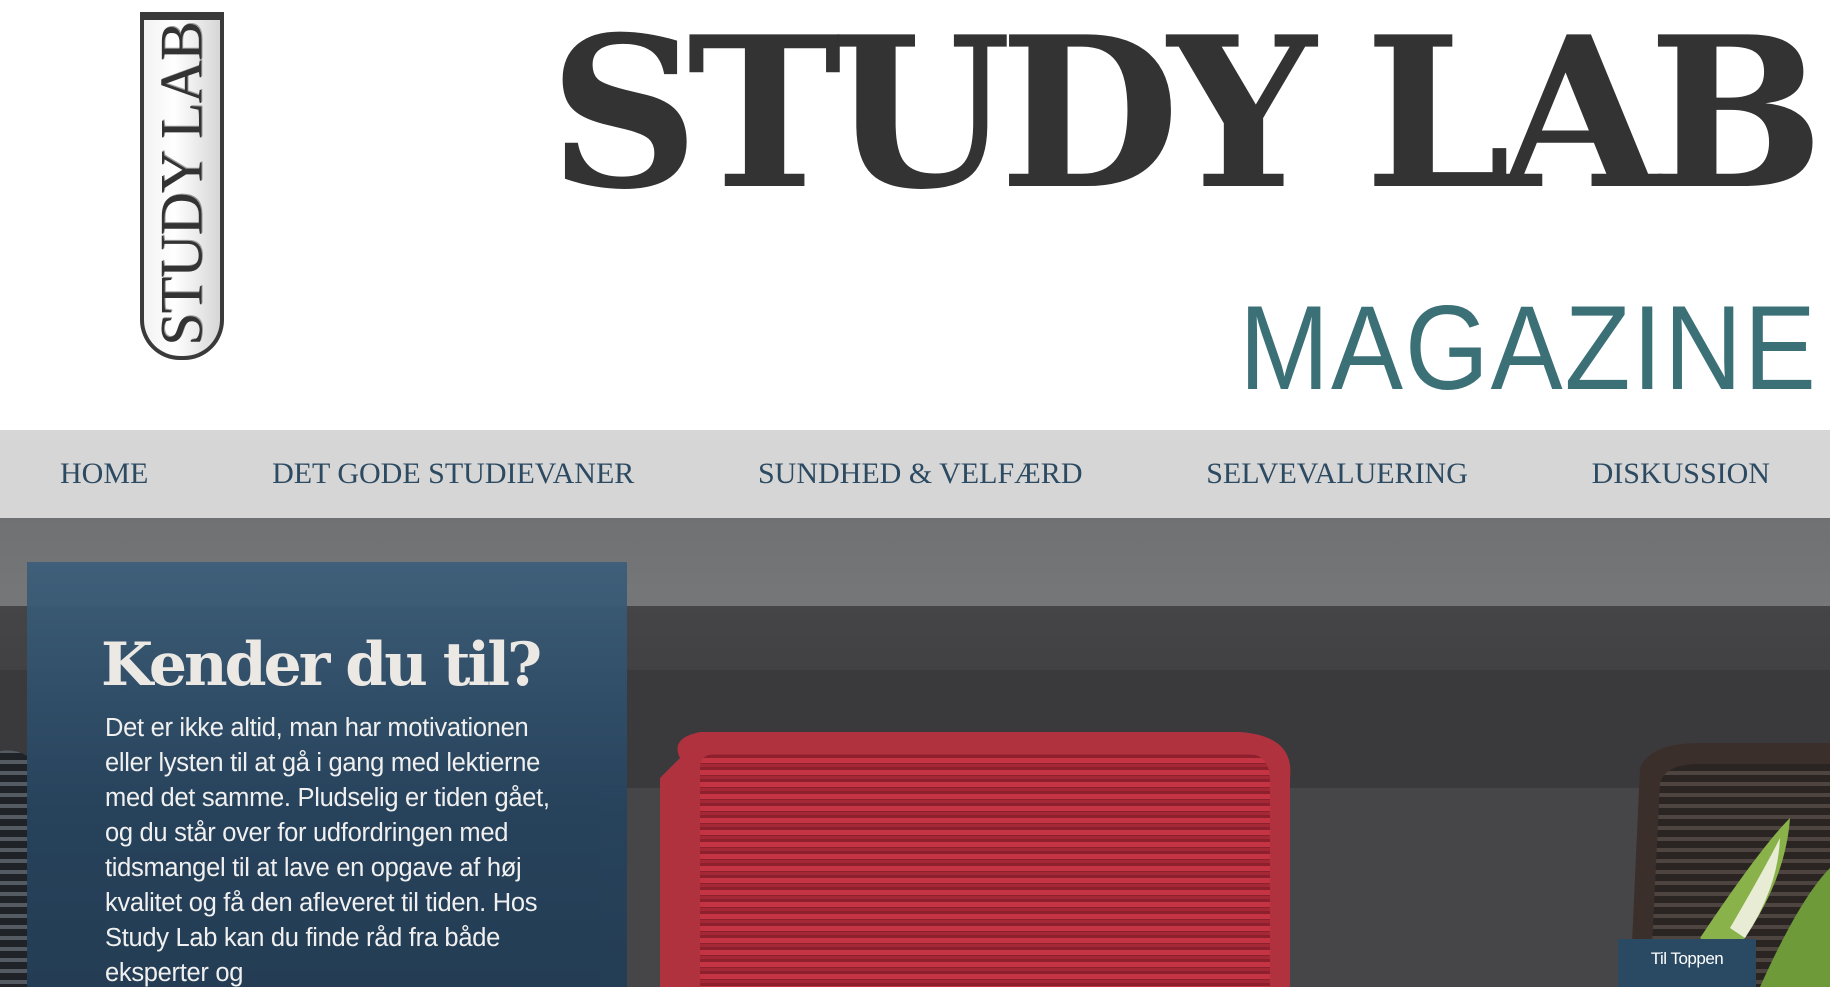  I want to click on back-to-top-button: Til Toppen, so click(1687, 963).